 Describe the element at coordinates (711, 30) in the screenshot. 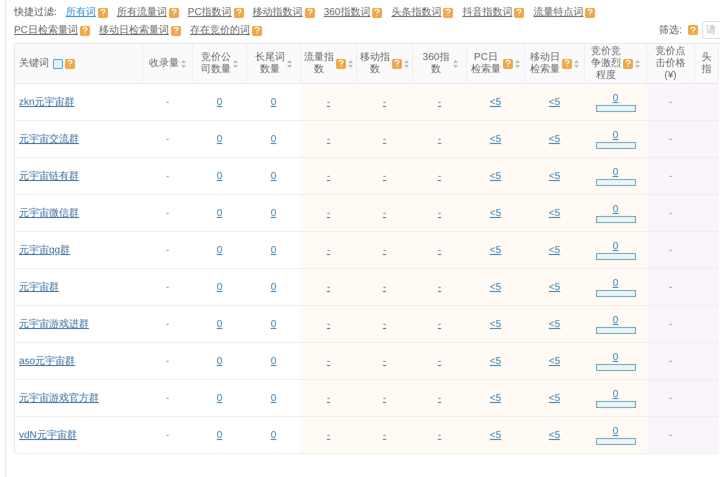

I see `screen-field: 请` at that location.